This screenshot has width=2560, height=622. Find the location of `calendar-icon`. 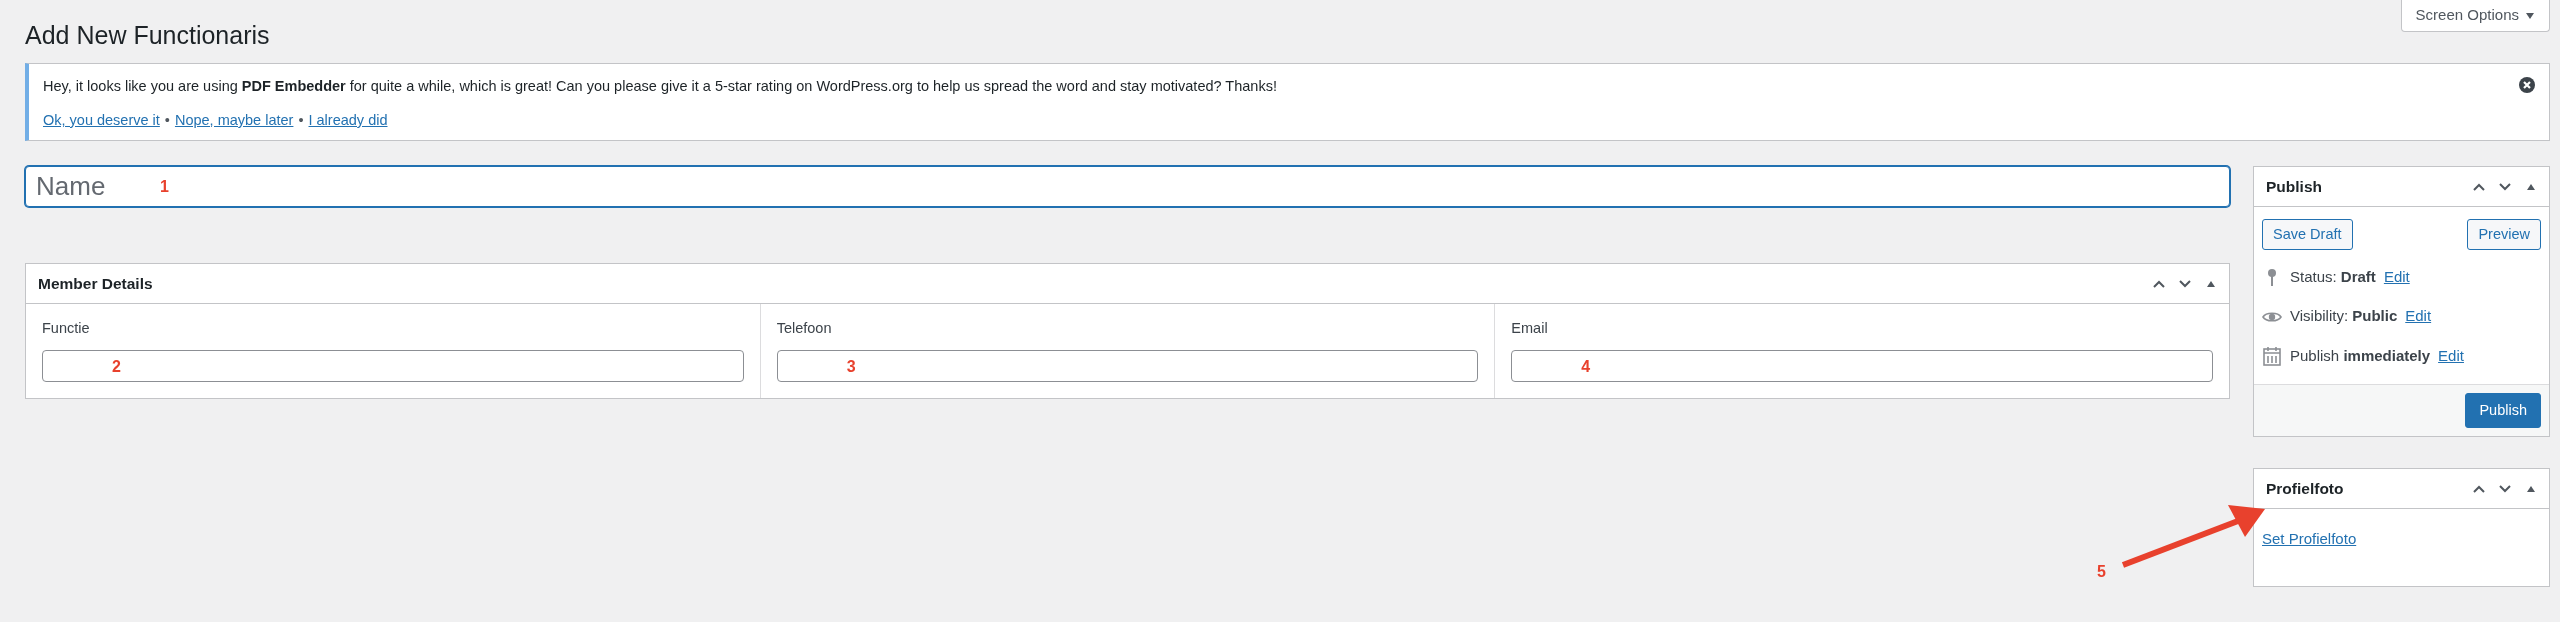

calendar-icon is located at coordinates (2272, 356).